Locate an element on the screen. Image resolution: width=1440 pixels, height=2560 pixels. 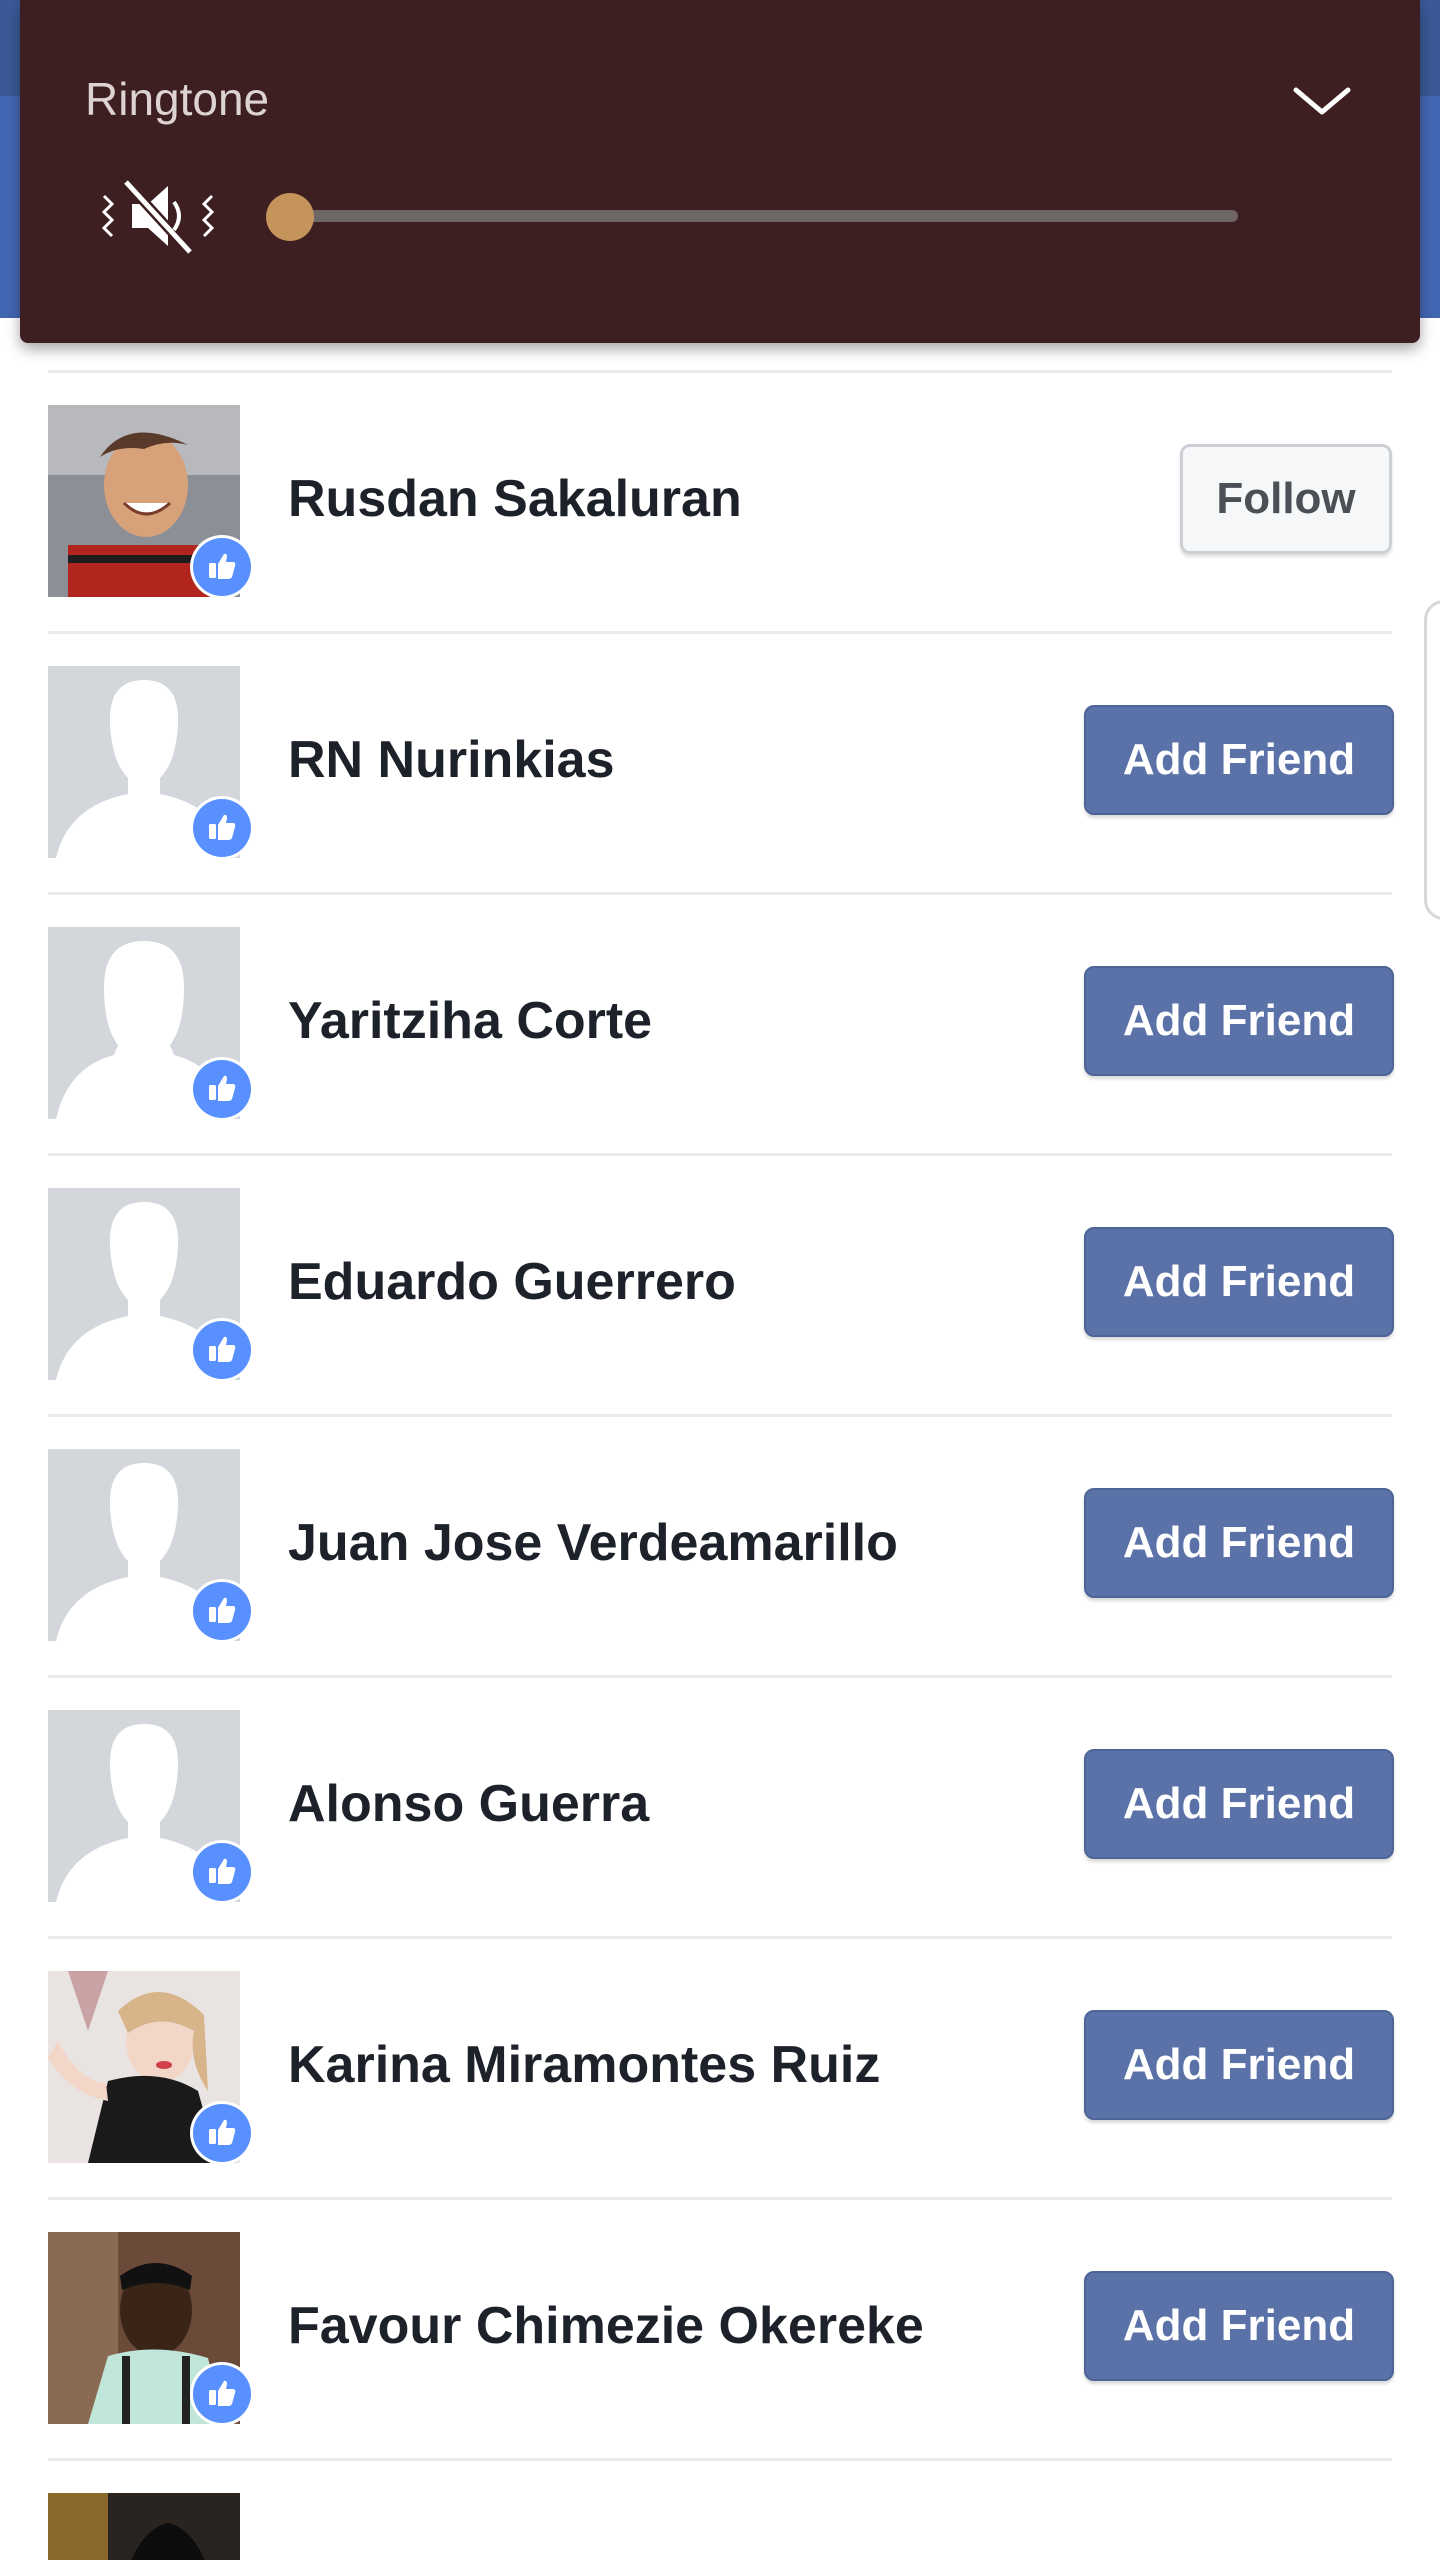
friend-name: Yaritziha Corte is located at coordinates (470, 1021).